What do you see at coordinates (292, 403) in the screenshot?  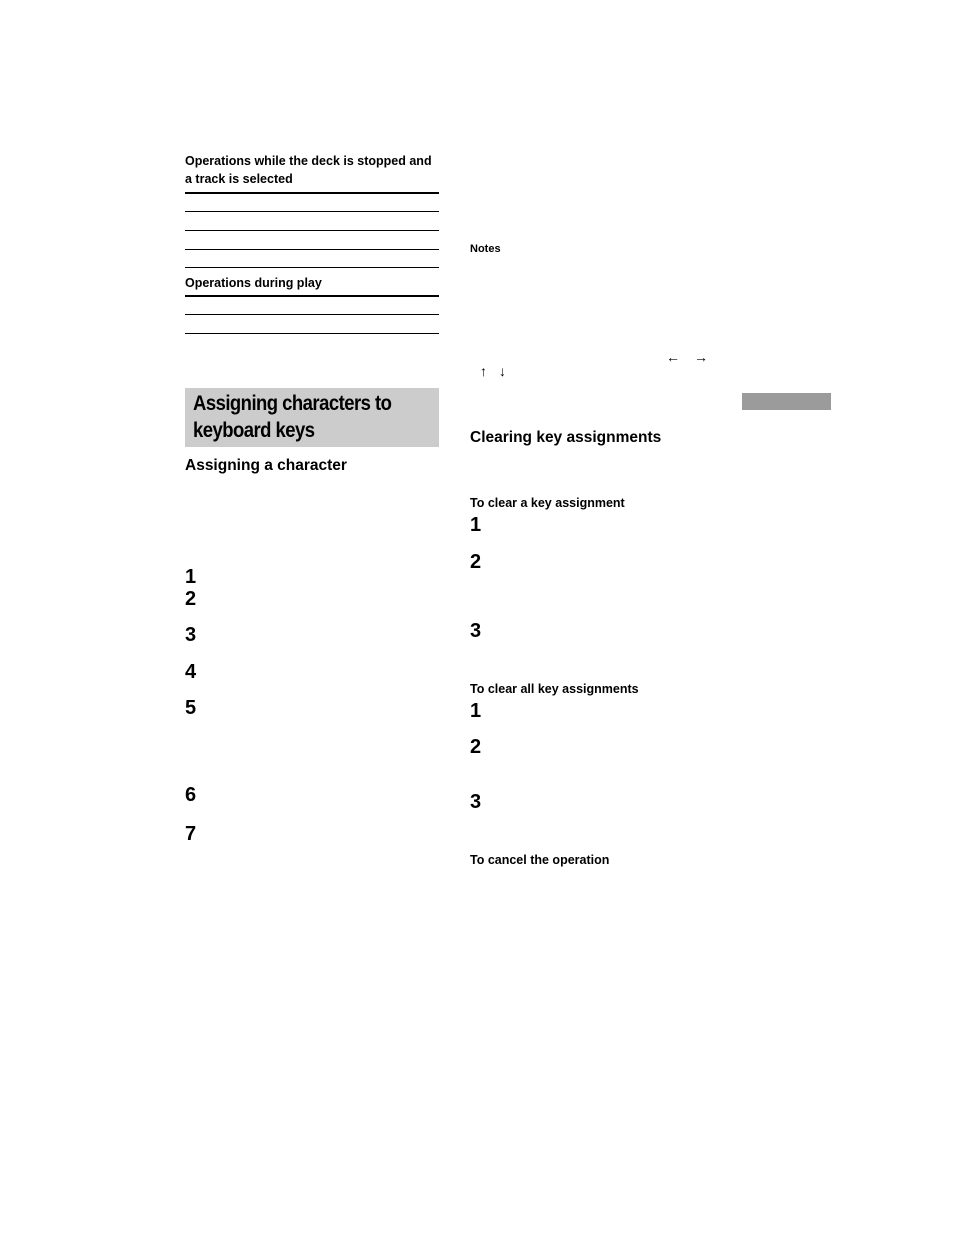 I see `section-title-line-1: Assigning characters to` at bounding box center [292, 403].